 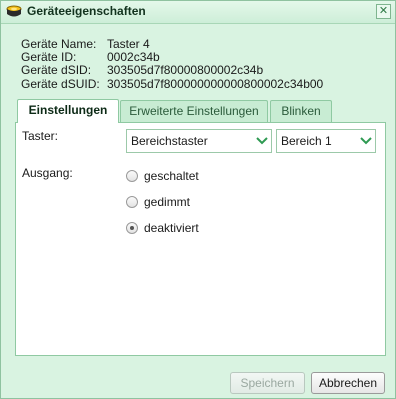 What do you see at coordinates (68, 111) in the screenshot?
I see `tab-einstellungen: Einstellungen` at bounding box center [68, 111].